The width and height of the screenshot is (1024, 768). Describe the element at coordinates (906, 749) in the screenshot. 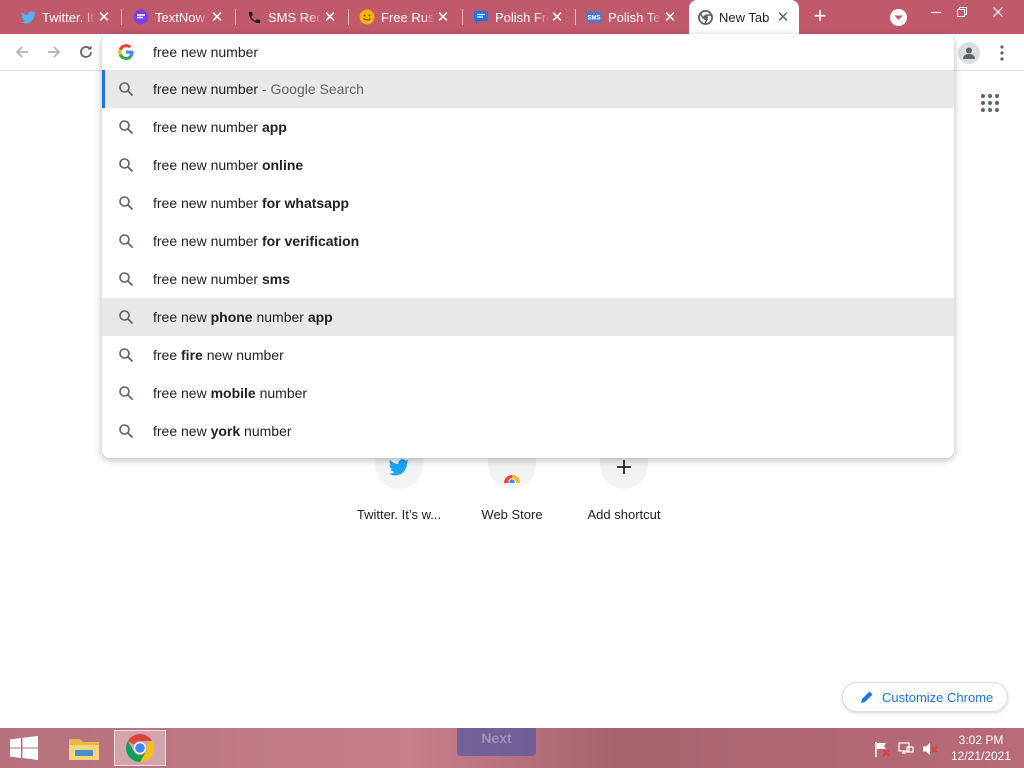

I see `network-icon` at that location.